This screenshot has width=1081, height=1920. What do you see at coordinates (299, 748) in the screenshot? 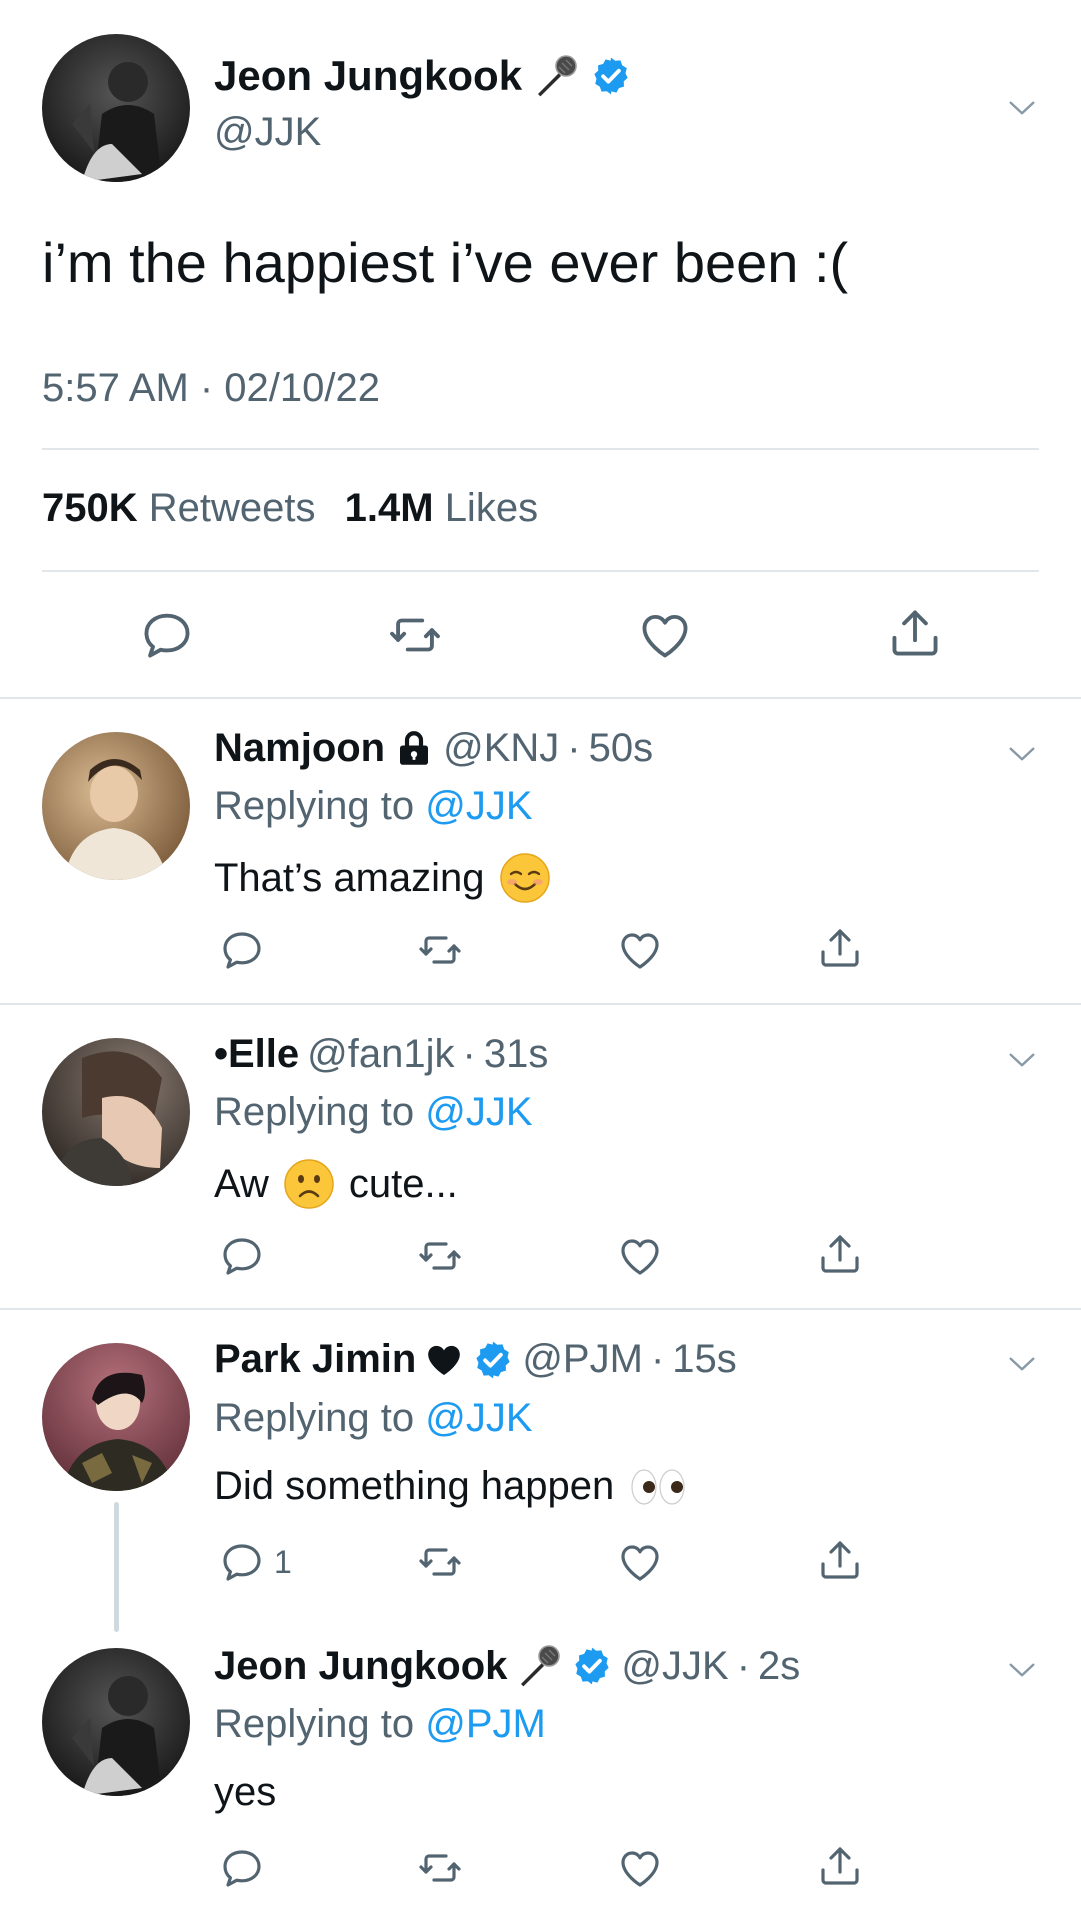
I see `author-name: Namjoon` at bounding box center [299, 748].